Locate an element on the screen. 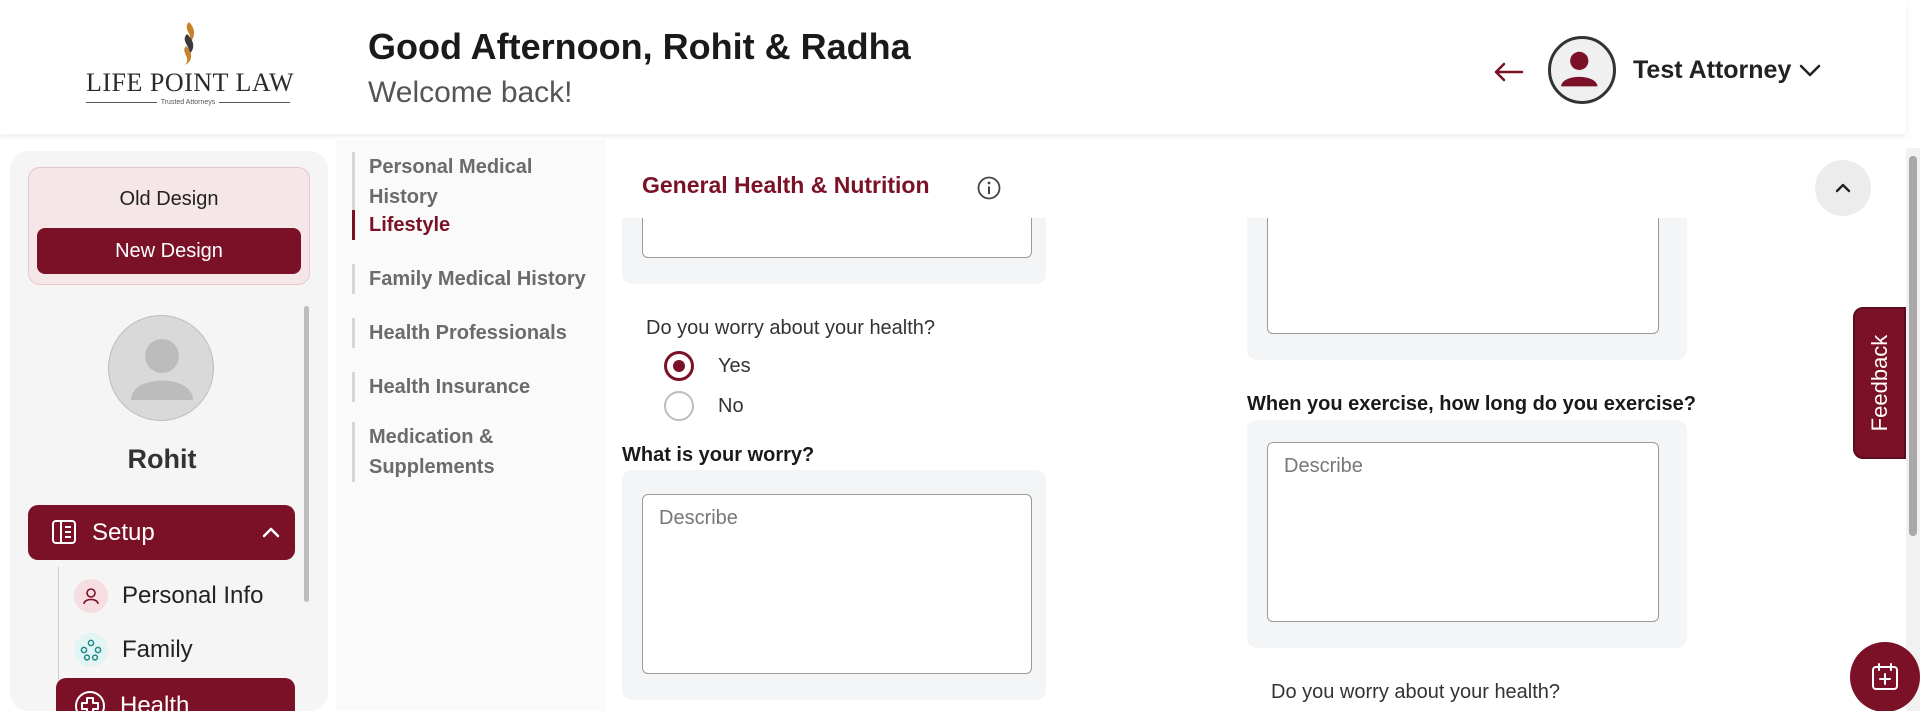  radio-yes: Yes is located at coordinates (707, 366).